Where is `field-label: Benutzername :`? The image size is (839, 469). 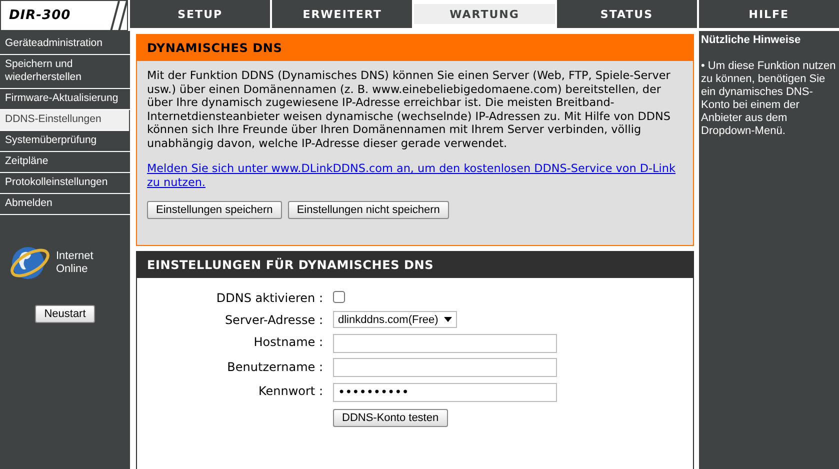 field-label: Benutzername : is located at coordinates (274, 367).